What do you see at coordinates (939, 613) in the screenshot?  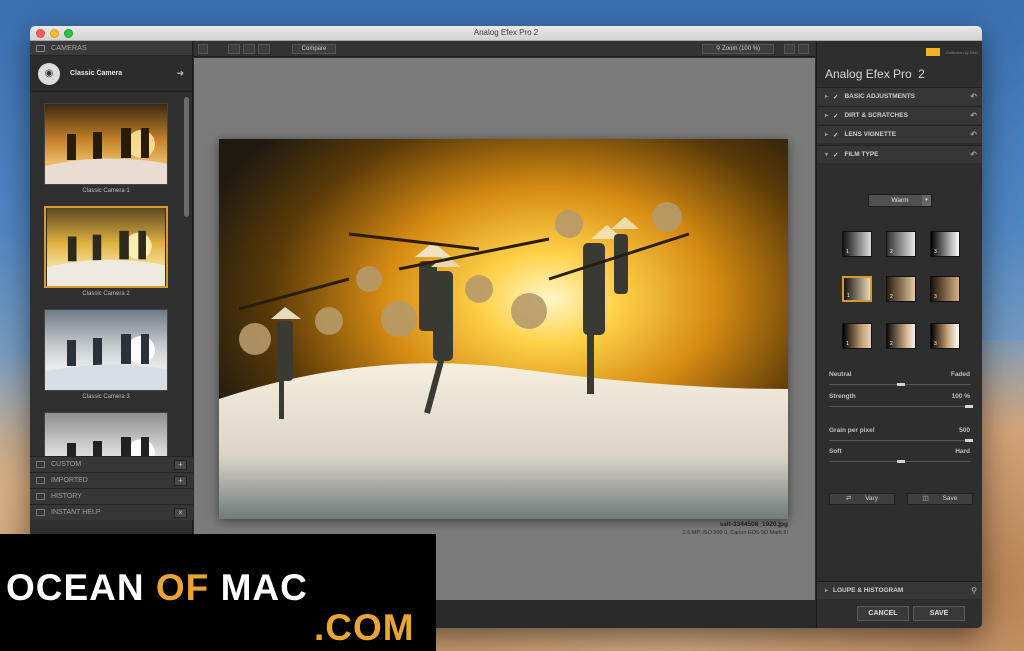 I see `save-button: SAVE` at bounding box center [939, 613].